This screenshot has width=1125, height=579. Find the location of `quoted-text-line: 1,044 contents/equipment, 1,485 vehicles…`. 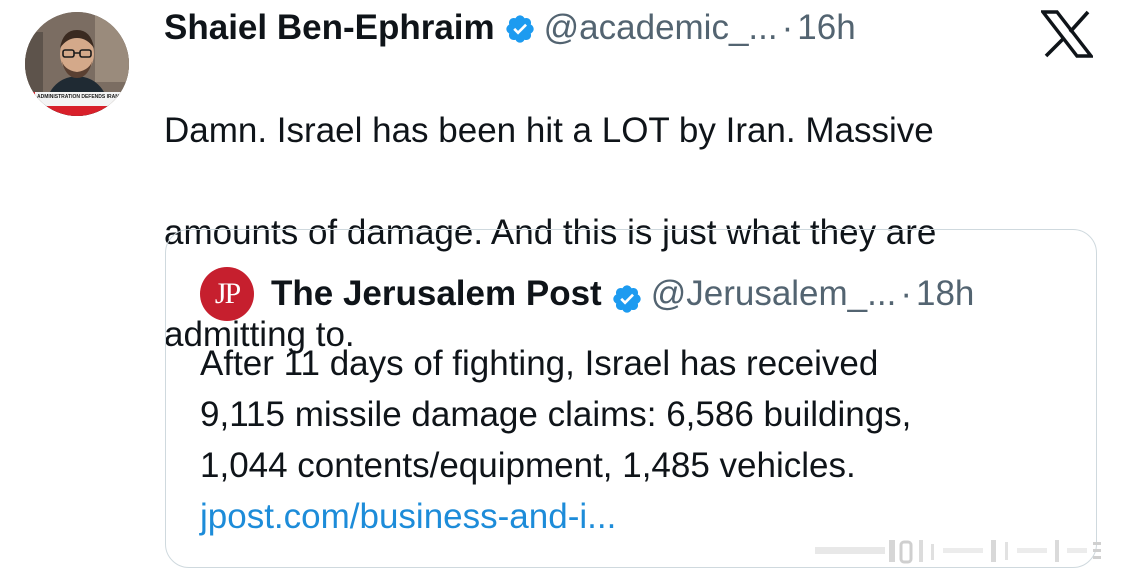

quoted-text-line: 1,044 contents/equipment, 1,485 vehicles… is located at coordinates (528, 465).